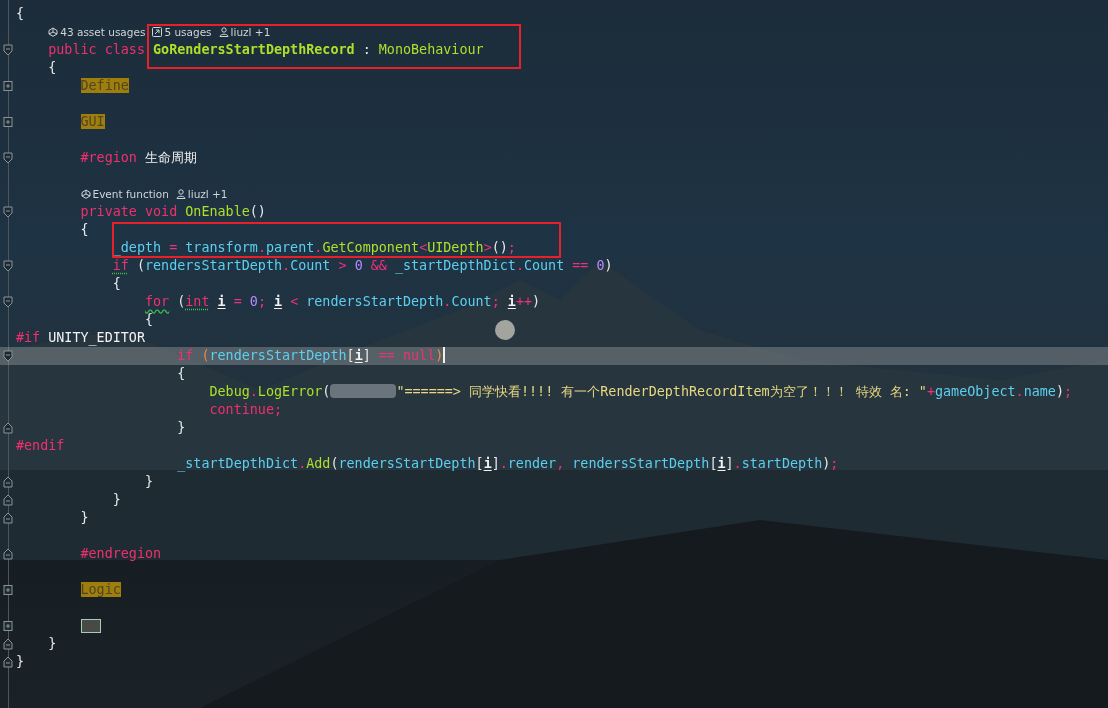  I want to click on person-icon, so click(180, 194).